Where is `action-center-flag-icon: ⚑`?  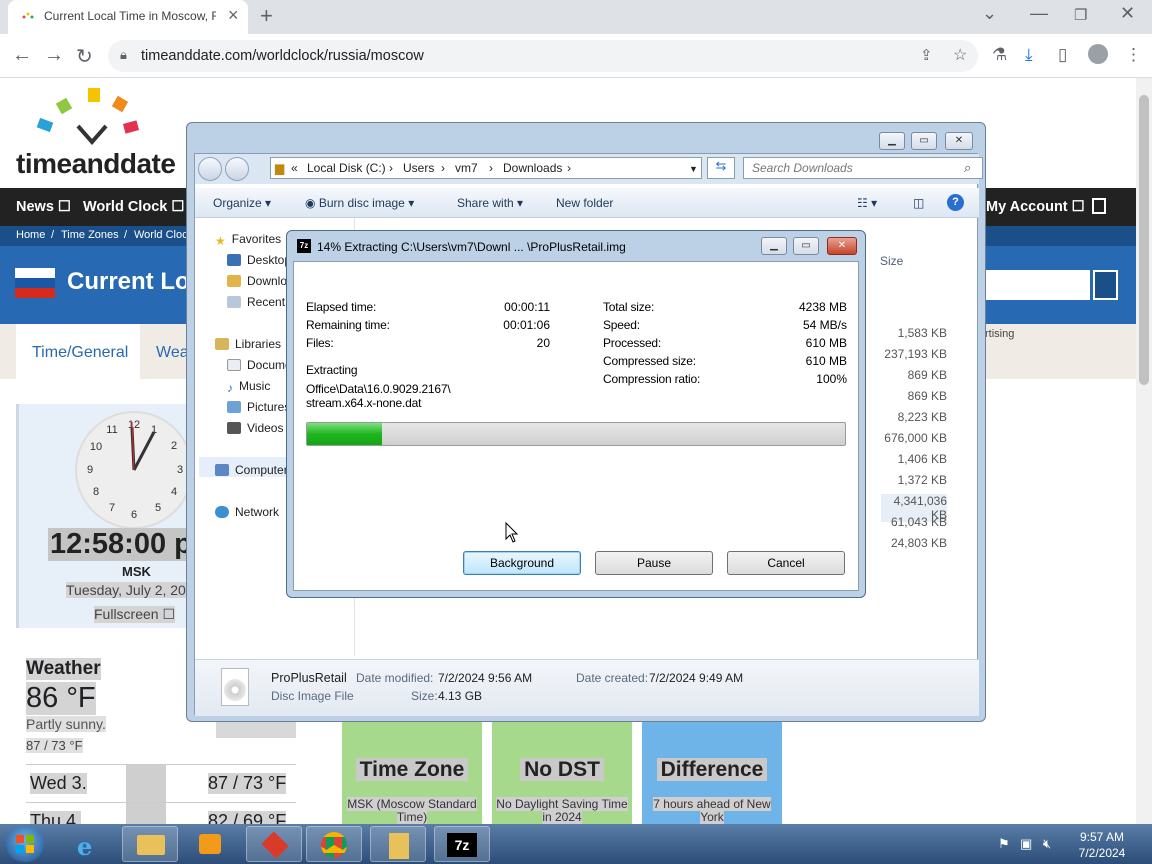
action-center-flag-icon: ⚑ is located at coordinates (1004, 844).